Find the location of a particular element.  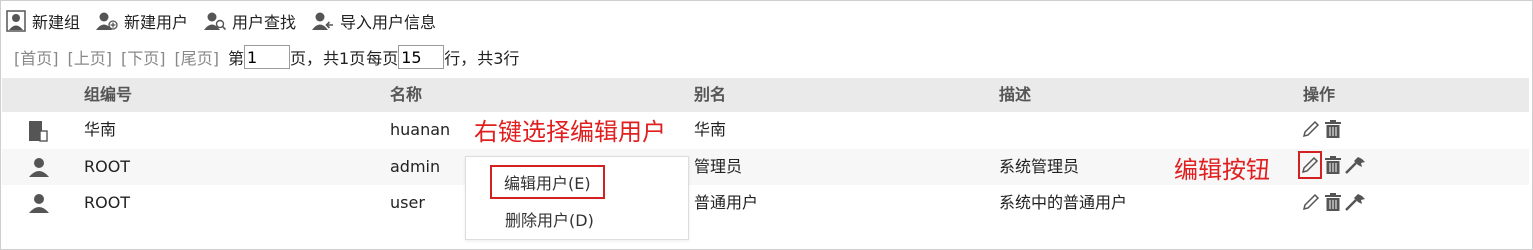

cell-description: 系统中的普通用户 is located at coordinates (1063, 202).